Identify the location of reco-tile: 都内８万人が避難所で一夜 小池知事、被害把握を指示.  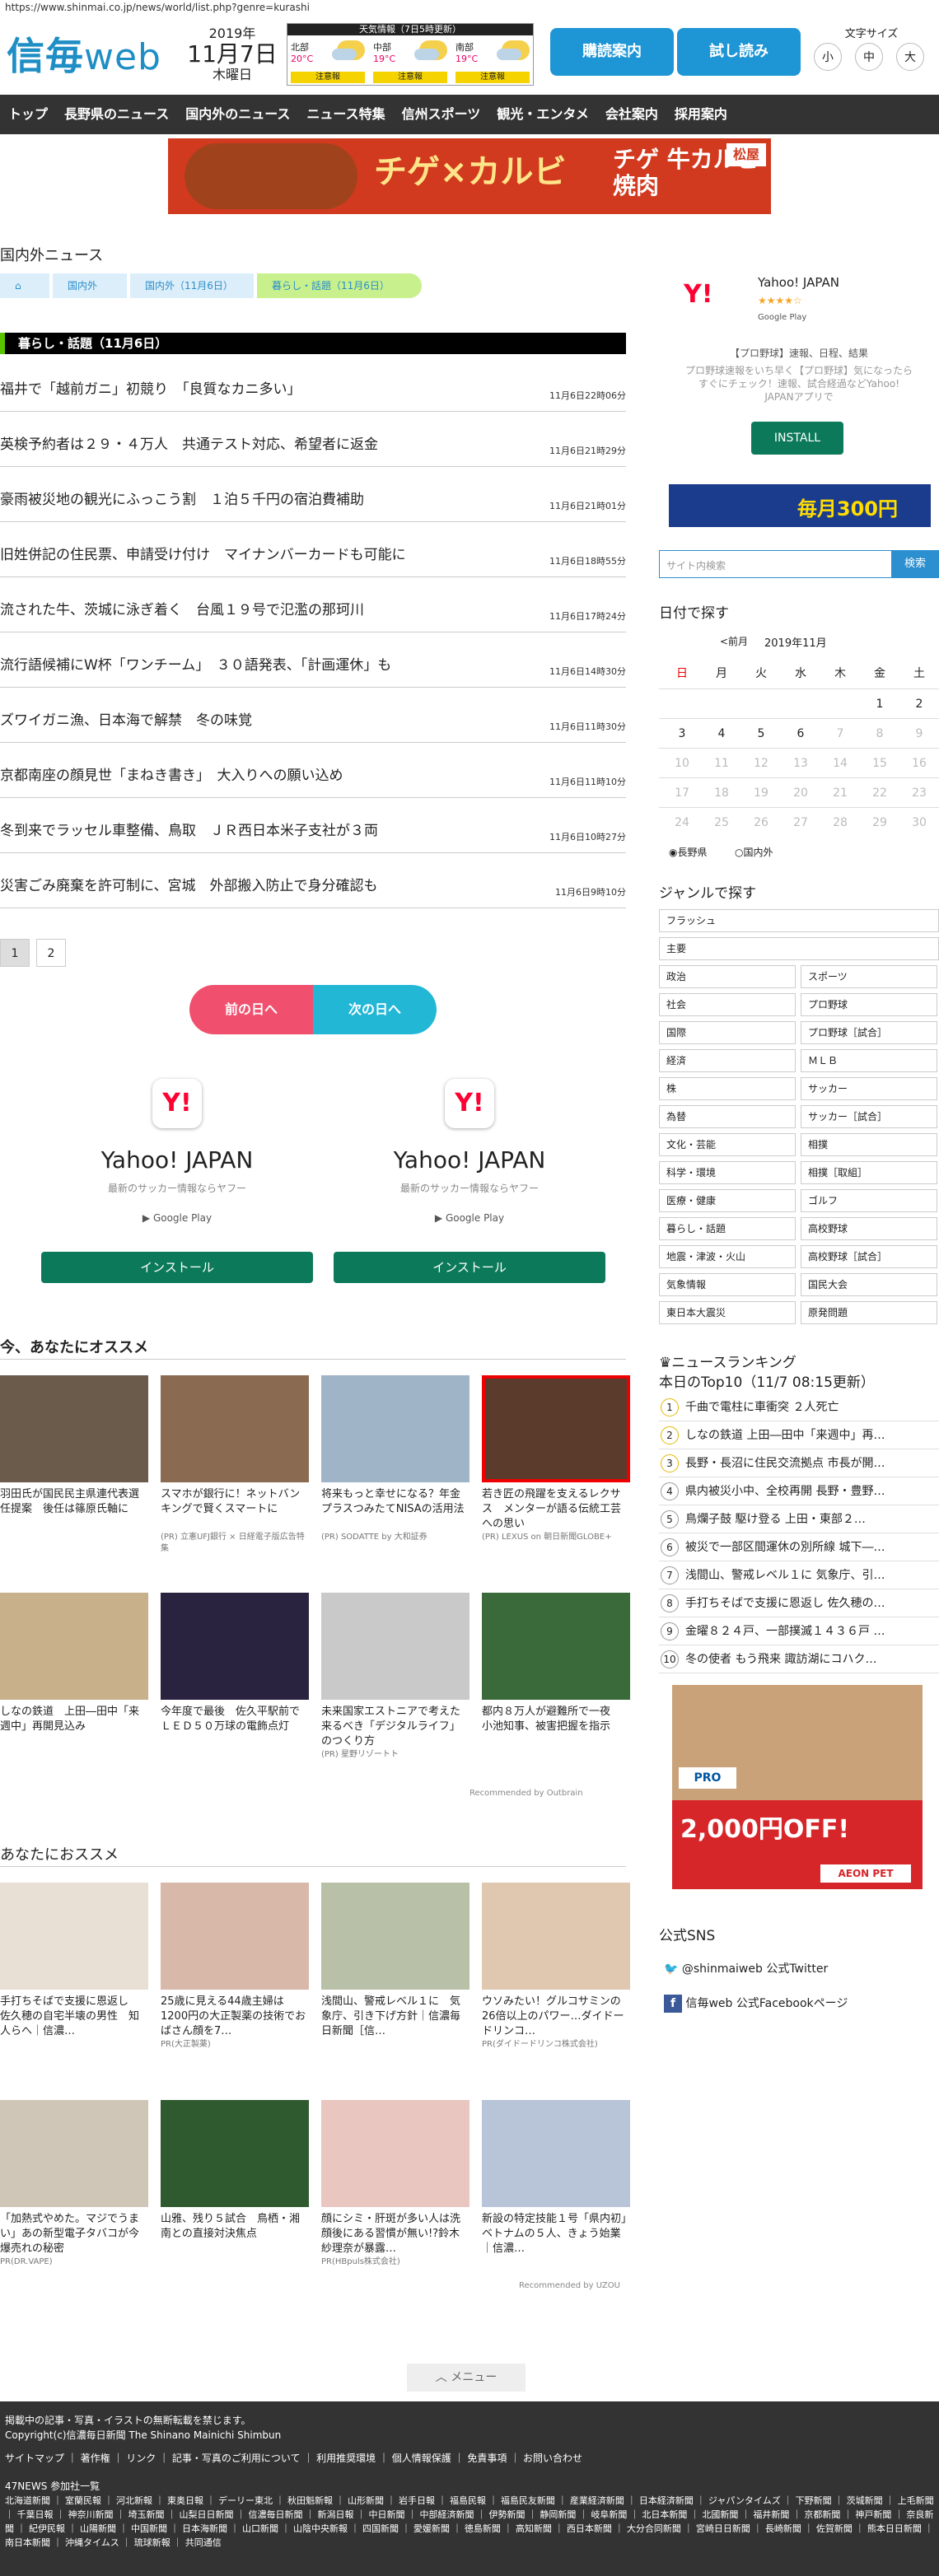
(556, 1671).